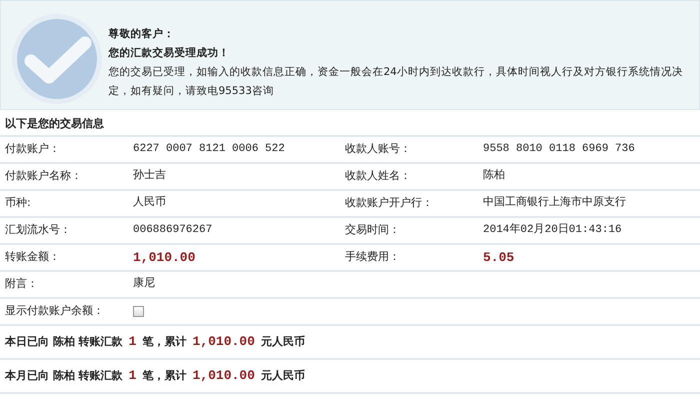 Image resolution: width=700 pixels, height=413 pixels. What do you see at coordinates (389, 203) in the screenshot?
I see `field-label: 收款账户开户行：` at bounding box center [389, 203].